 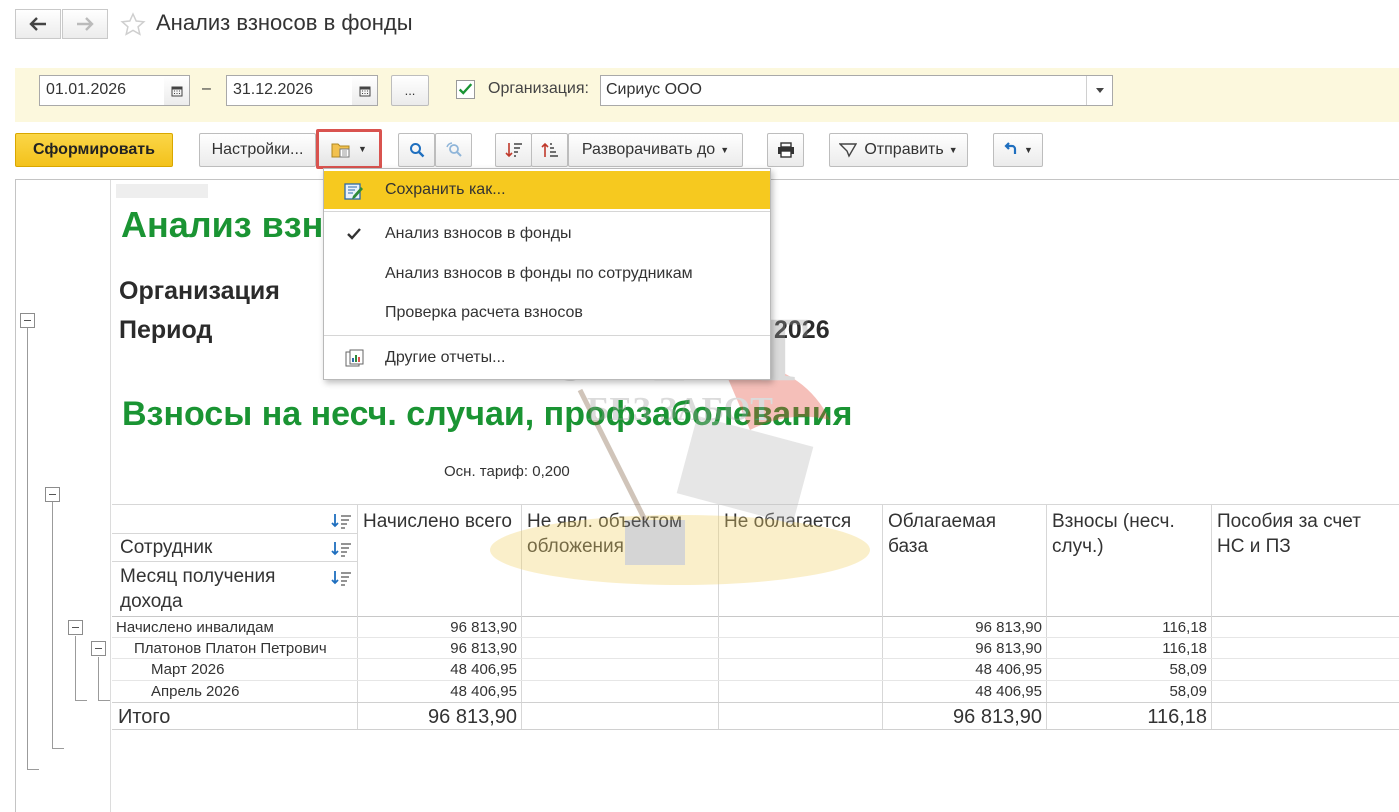 I want to click on back-button, so click(x=38, y=24).